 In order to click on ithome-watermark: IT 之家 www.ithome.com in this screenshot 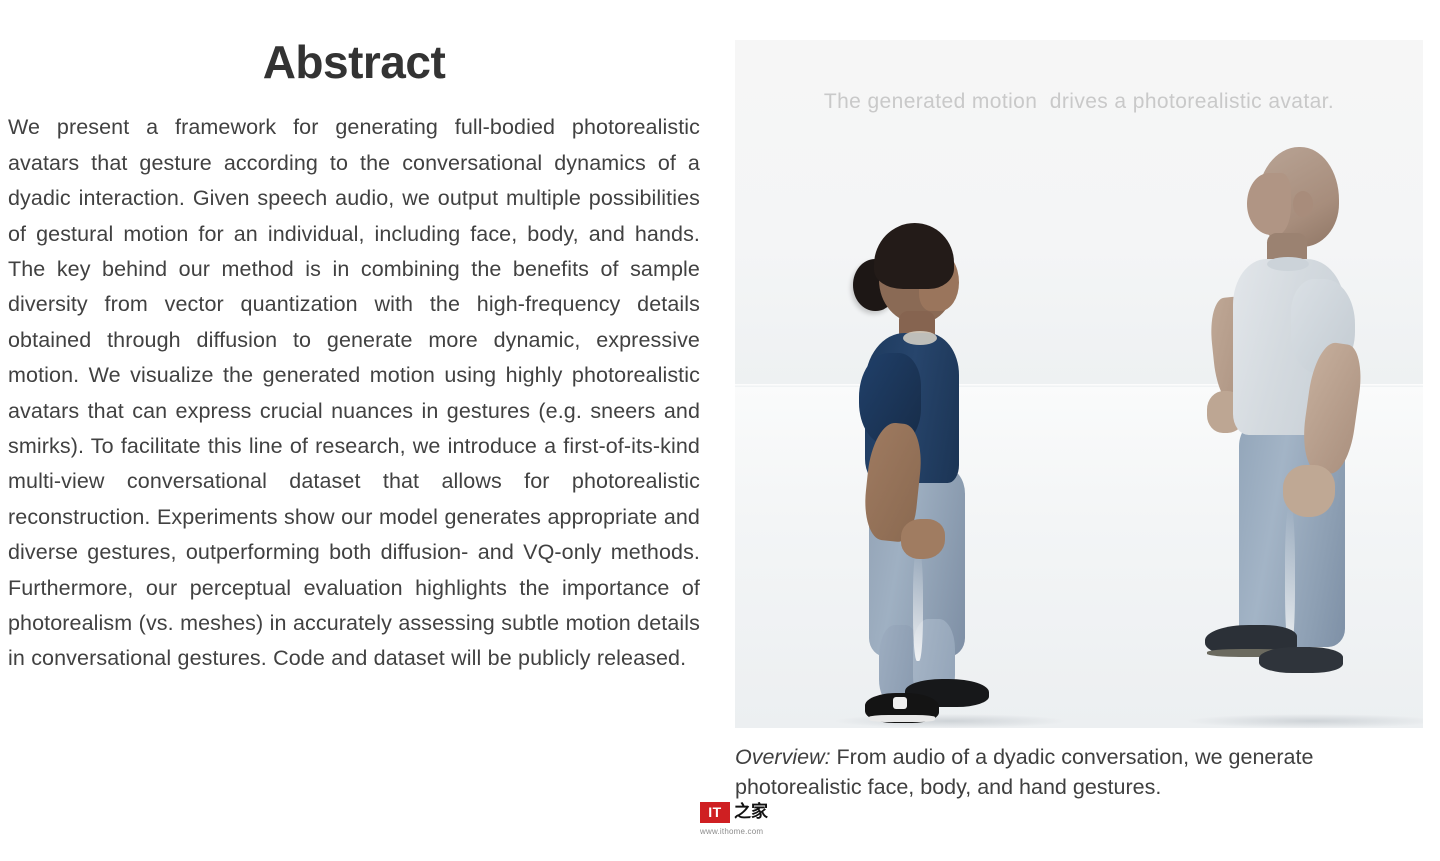, I will do `click(736, 820)`.